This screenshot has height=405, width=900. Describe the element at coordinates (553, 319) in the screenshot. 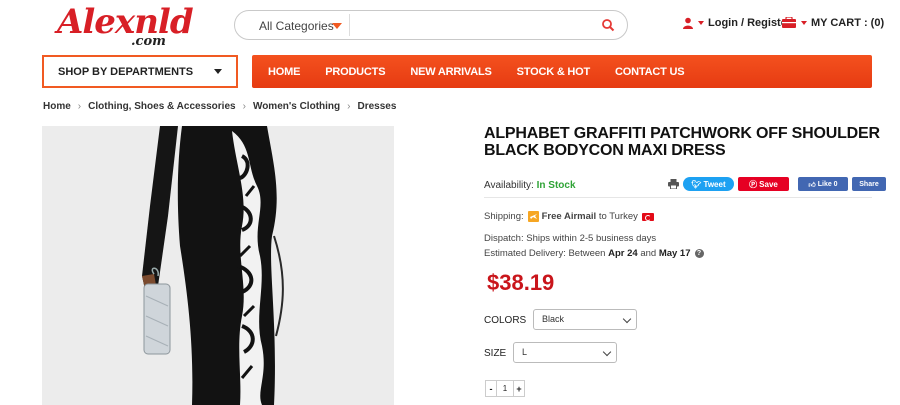

I see `color-selected: Black` at that location.